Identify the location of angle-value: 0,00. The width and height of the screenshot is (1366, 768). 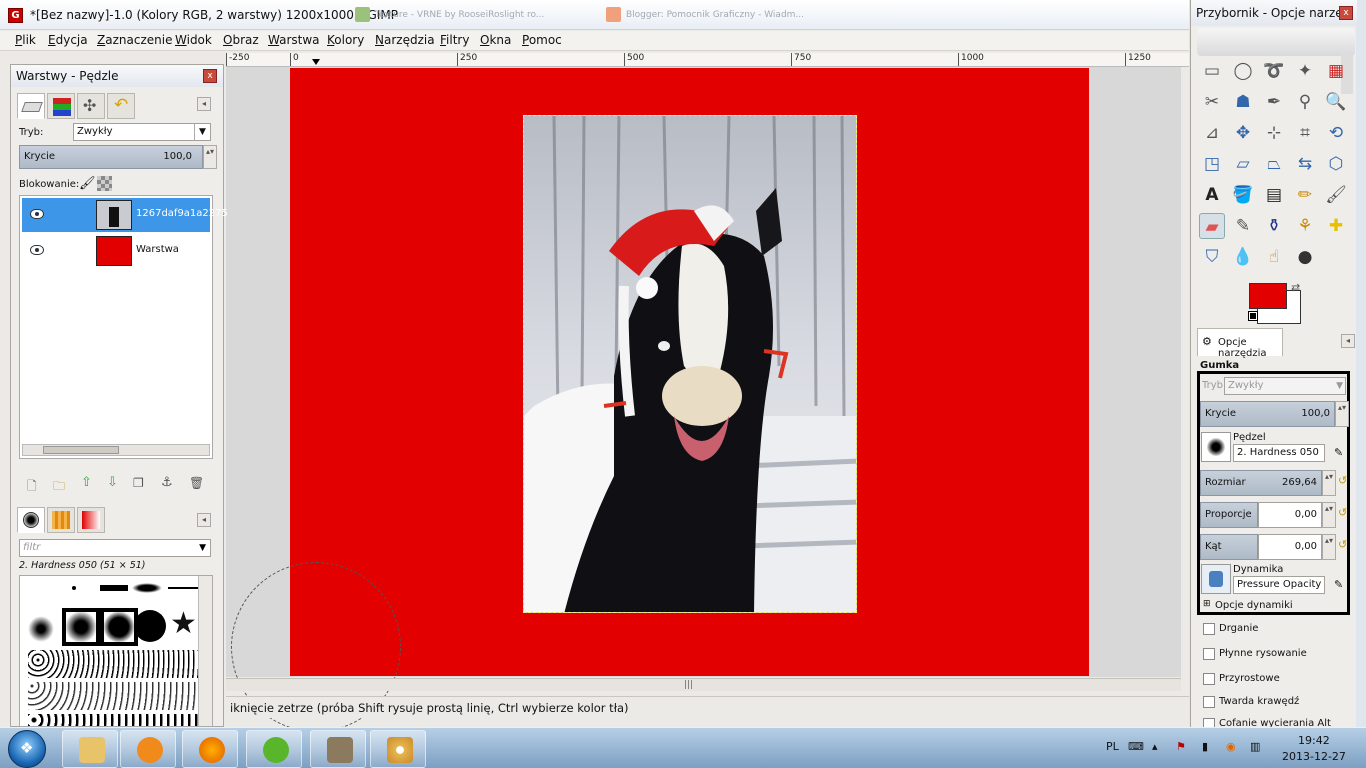
(1290, 547).